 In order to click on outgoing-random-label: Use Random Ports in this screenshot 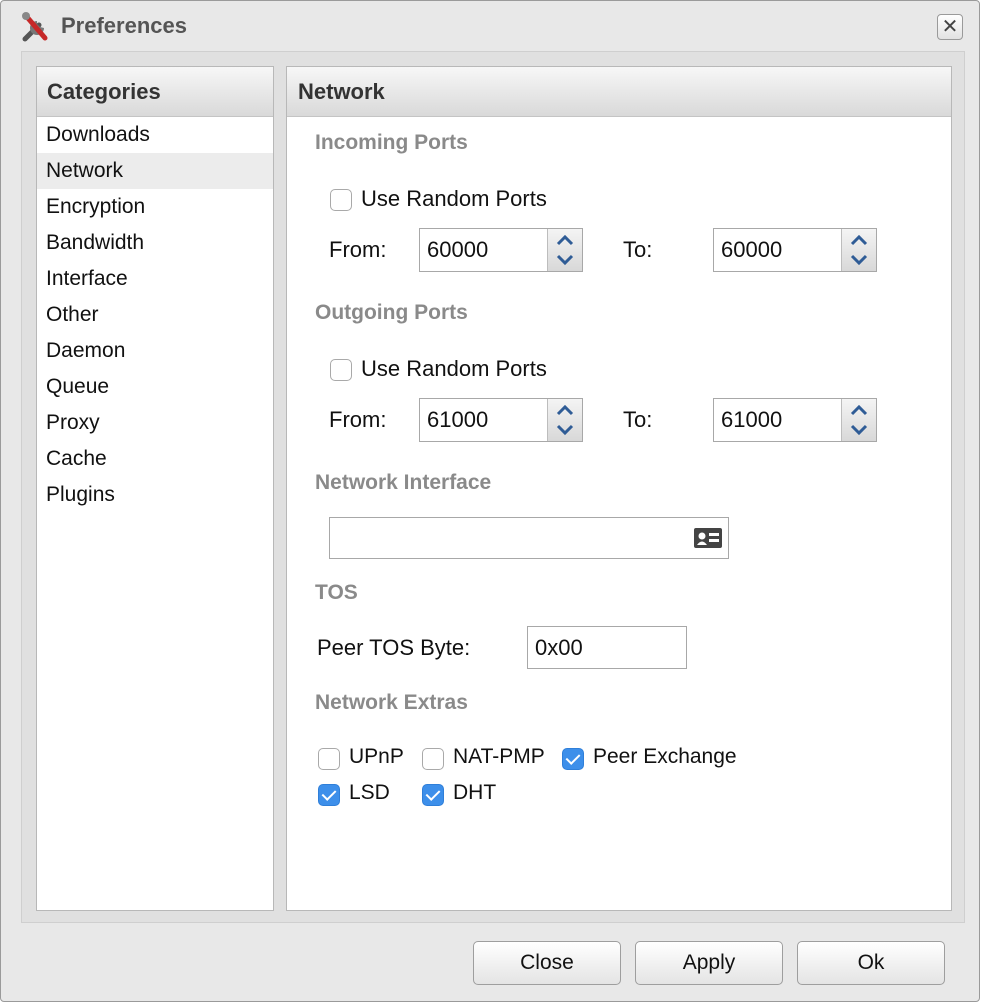, I will do `click(454, 368)`.